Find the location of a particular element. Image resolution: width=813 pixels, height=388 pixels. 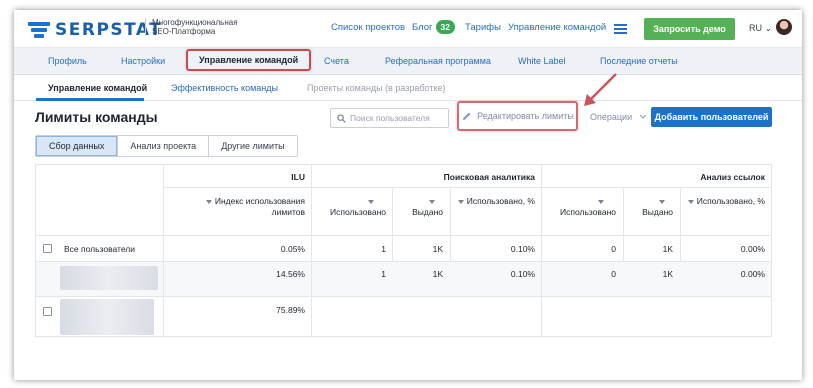

user-name: Все пользователи is located at coordinates (99, 249).